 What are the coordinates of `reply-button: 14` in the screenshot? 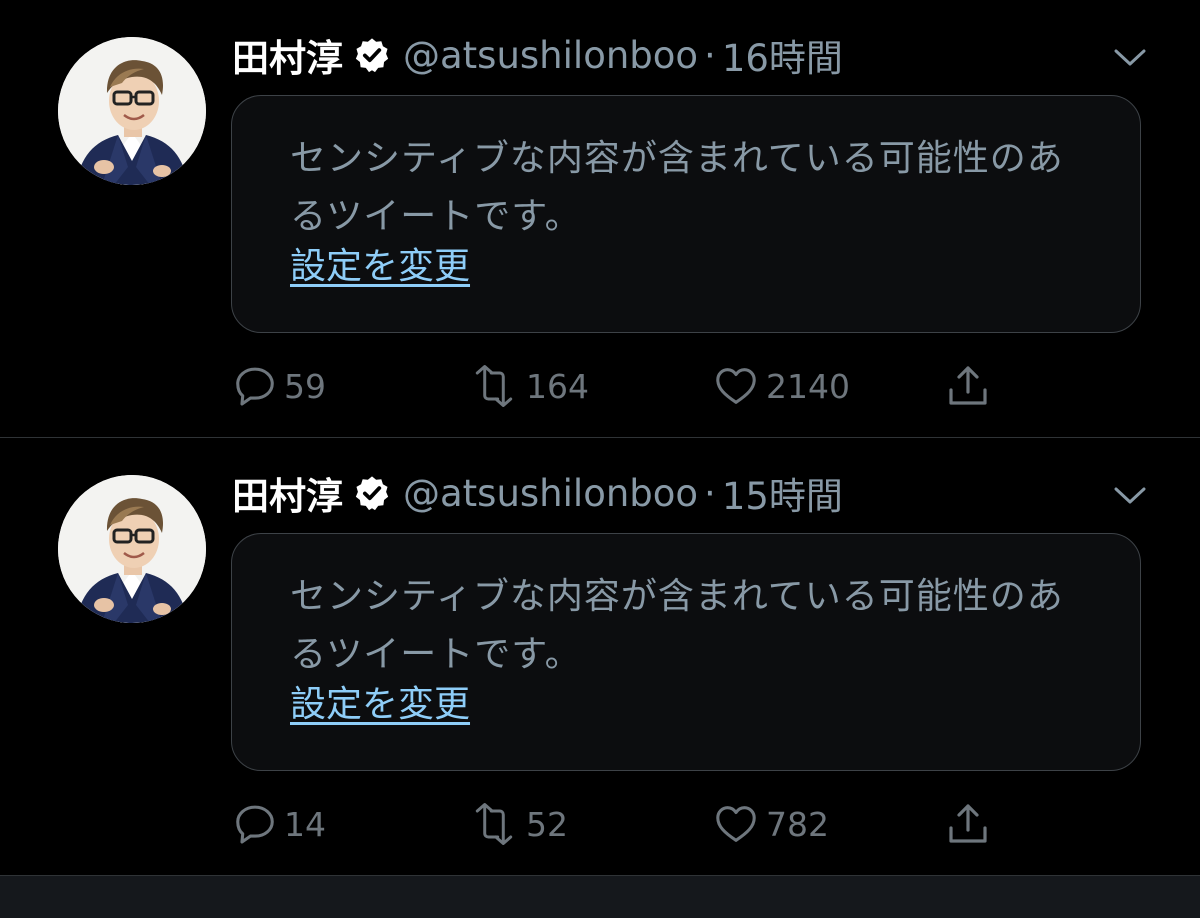 It's located at (279, 824).